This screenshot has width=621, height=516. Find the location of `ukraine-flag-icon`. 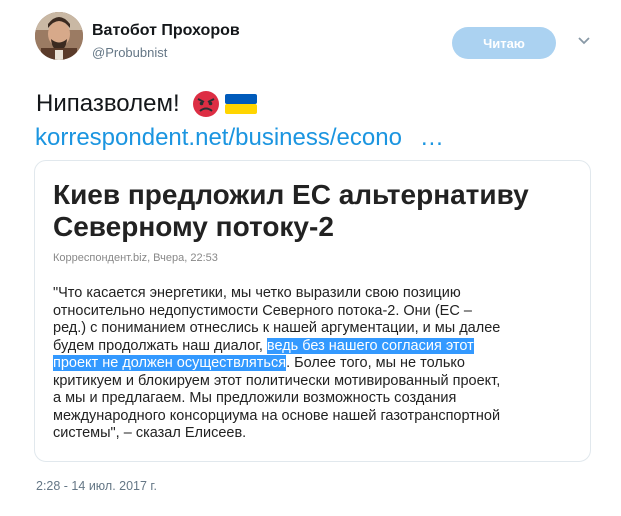

ukraine-flag-icon is located at coordinates (240, 104).